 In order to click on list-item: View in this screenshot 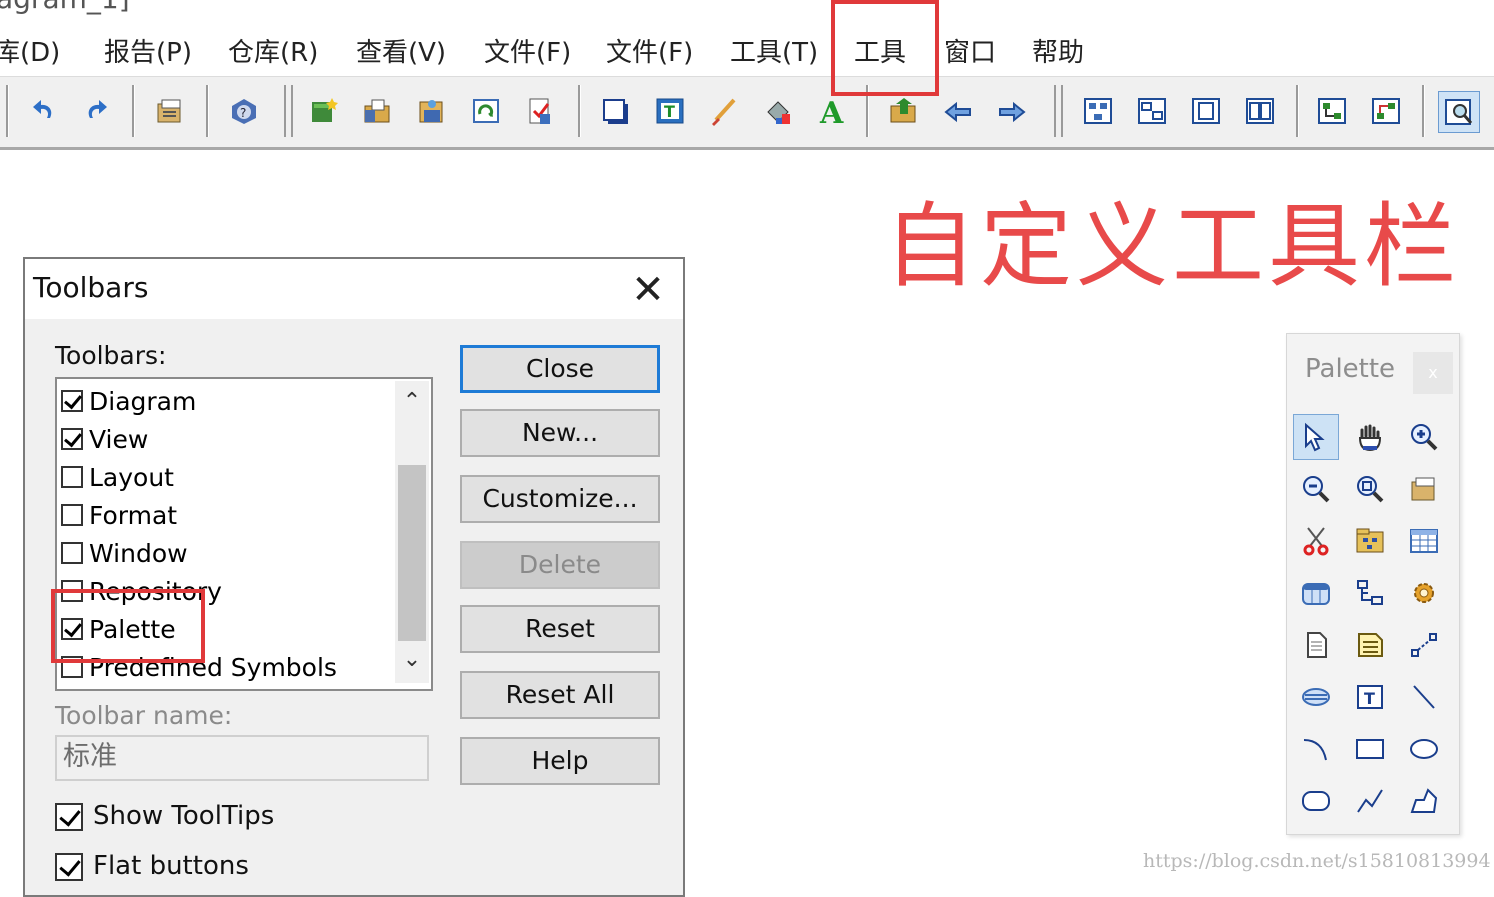, I will do `click(104, 439)`.